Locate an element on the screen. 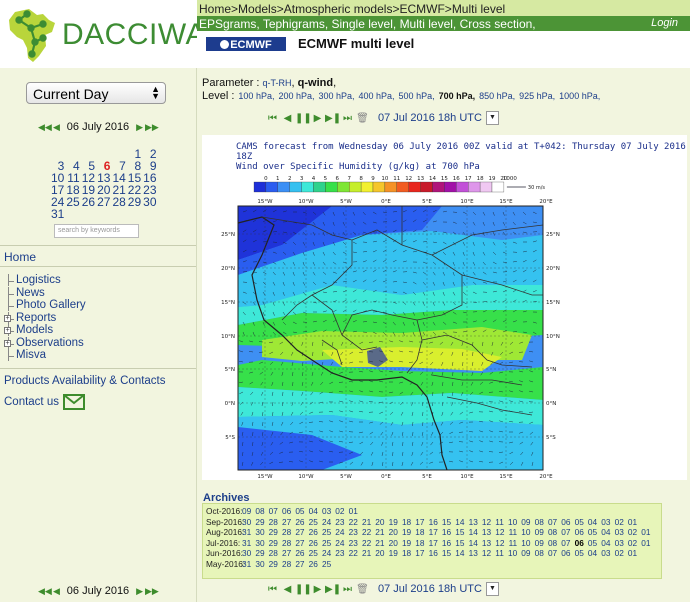 This screenshot has height=602, width=690. nav-item-label: Reports is located at coordinates (36, 318).